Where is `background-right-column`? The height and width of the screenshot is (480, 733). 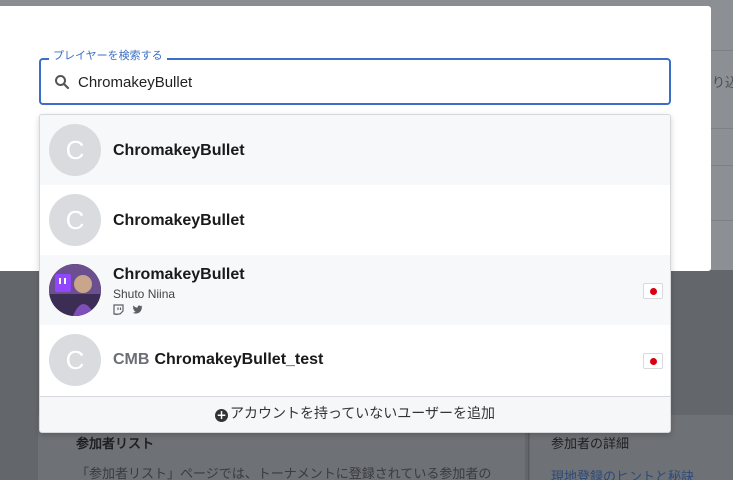
background-right-column is located at coordinates (722, 137).